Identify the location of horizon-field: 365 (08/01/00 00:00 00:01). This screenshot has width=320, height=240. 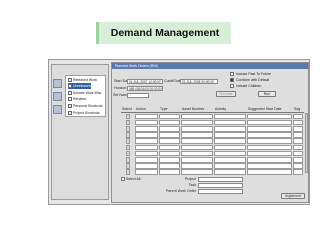
(145, 88).